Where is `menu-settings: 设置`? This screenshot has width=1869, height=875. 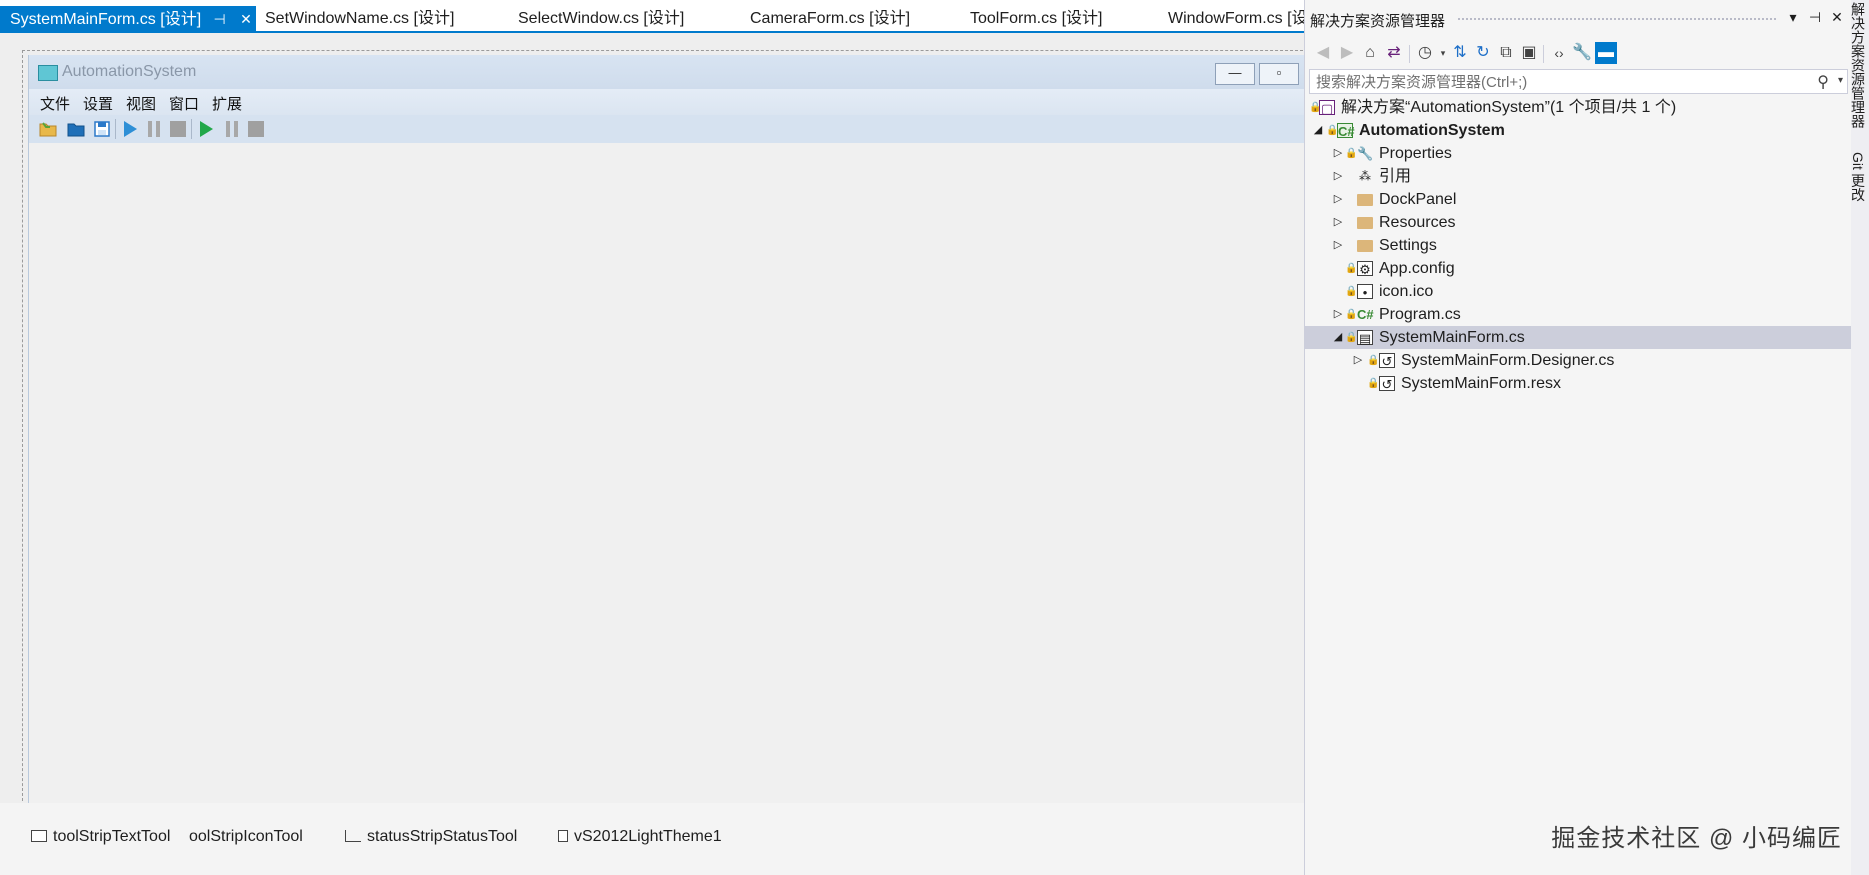
menu-settings: 设置 is located at coordinates (98, 103).